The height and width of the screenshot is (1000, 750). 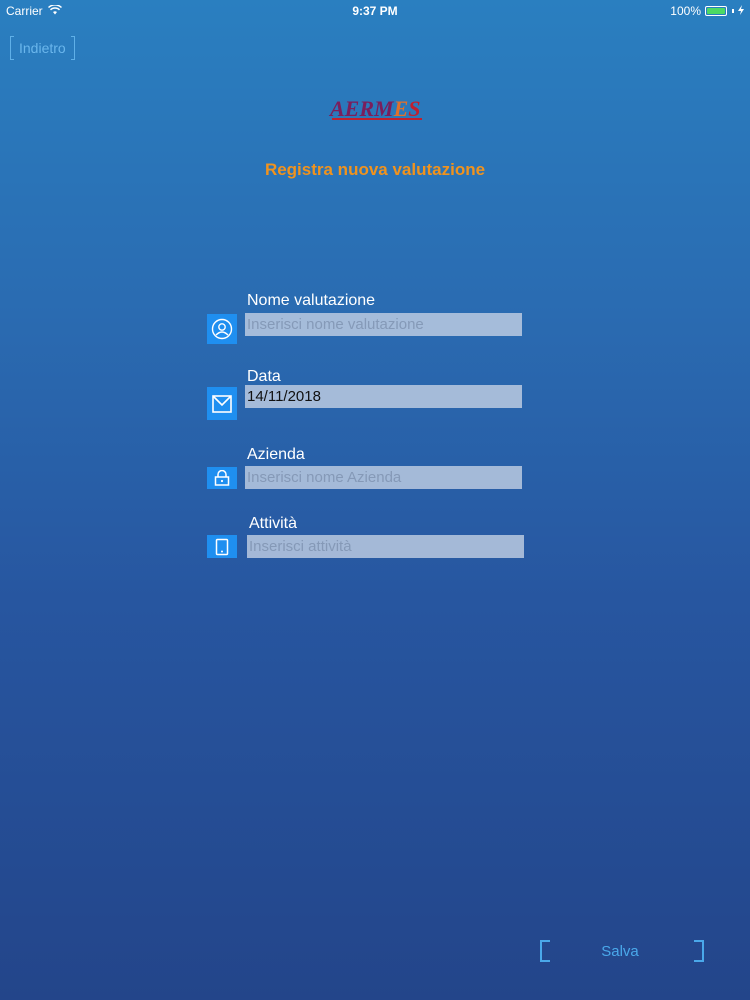 What do you see at coordinates (311, 300) in the screenshot?
I see `field-label-nome-valutazione: Nome valutazione` at bounding box center [311, 300].